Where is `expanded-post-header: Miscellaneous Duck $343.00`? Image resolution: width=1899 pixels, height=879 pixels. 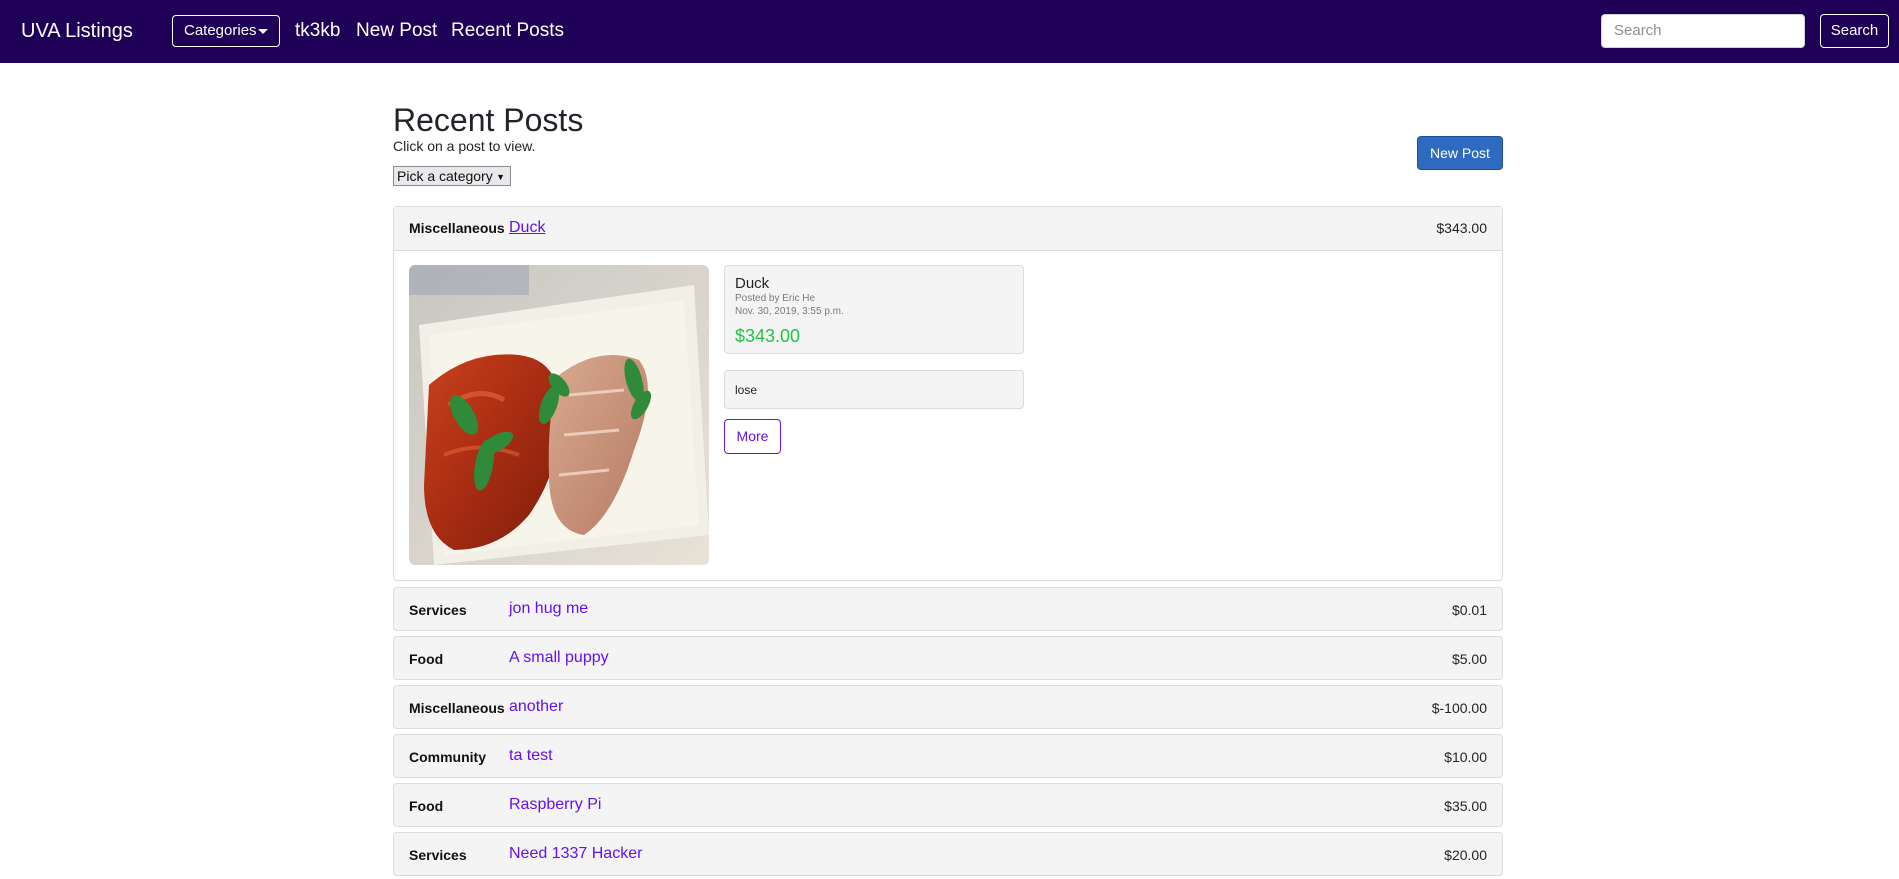
expanded-post-header: Miscellaneous Duck $343.00 is located at coordinates (948, 229).